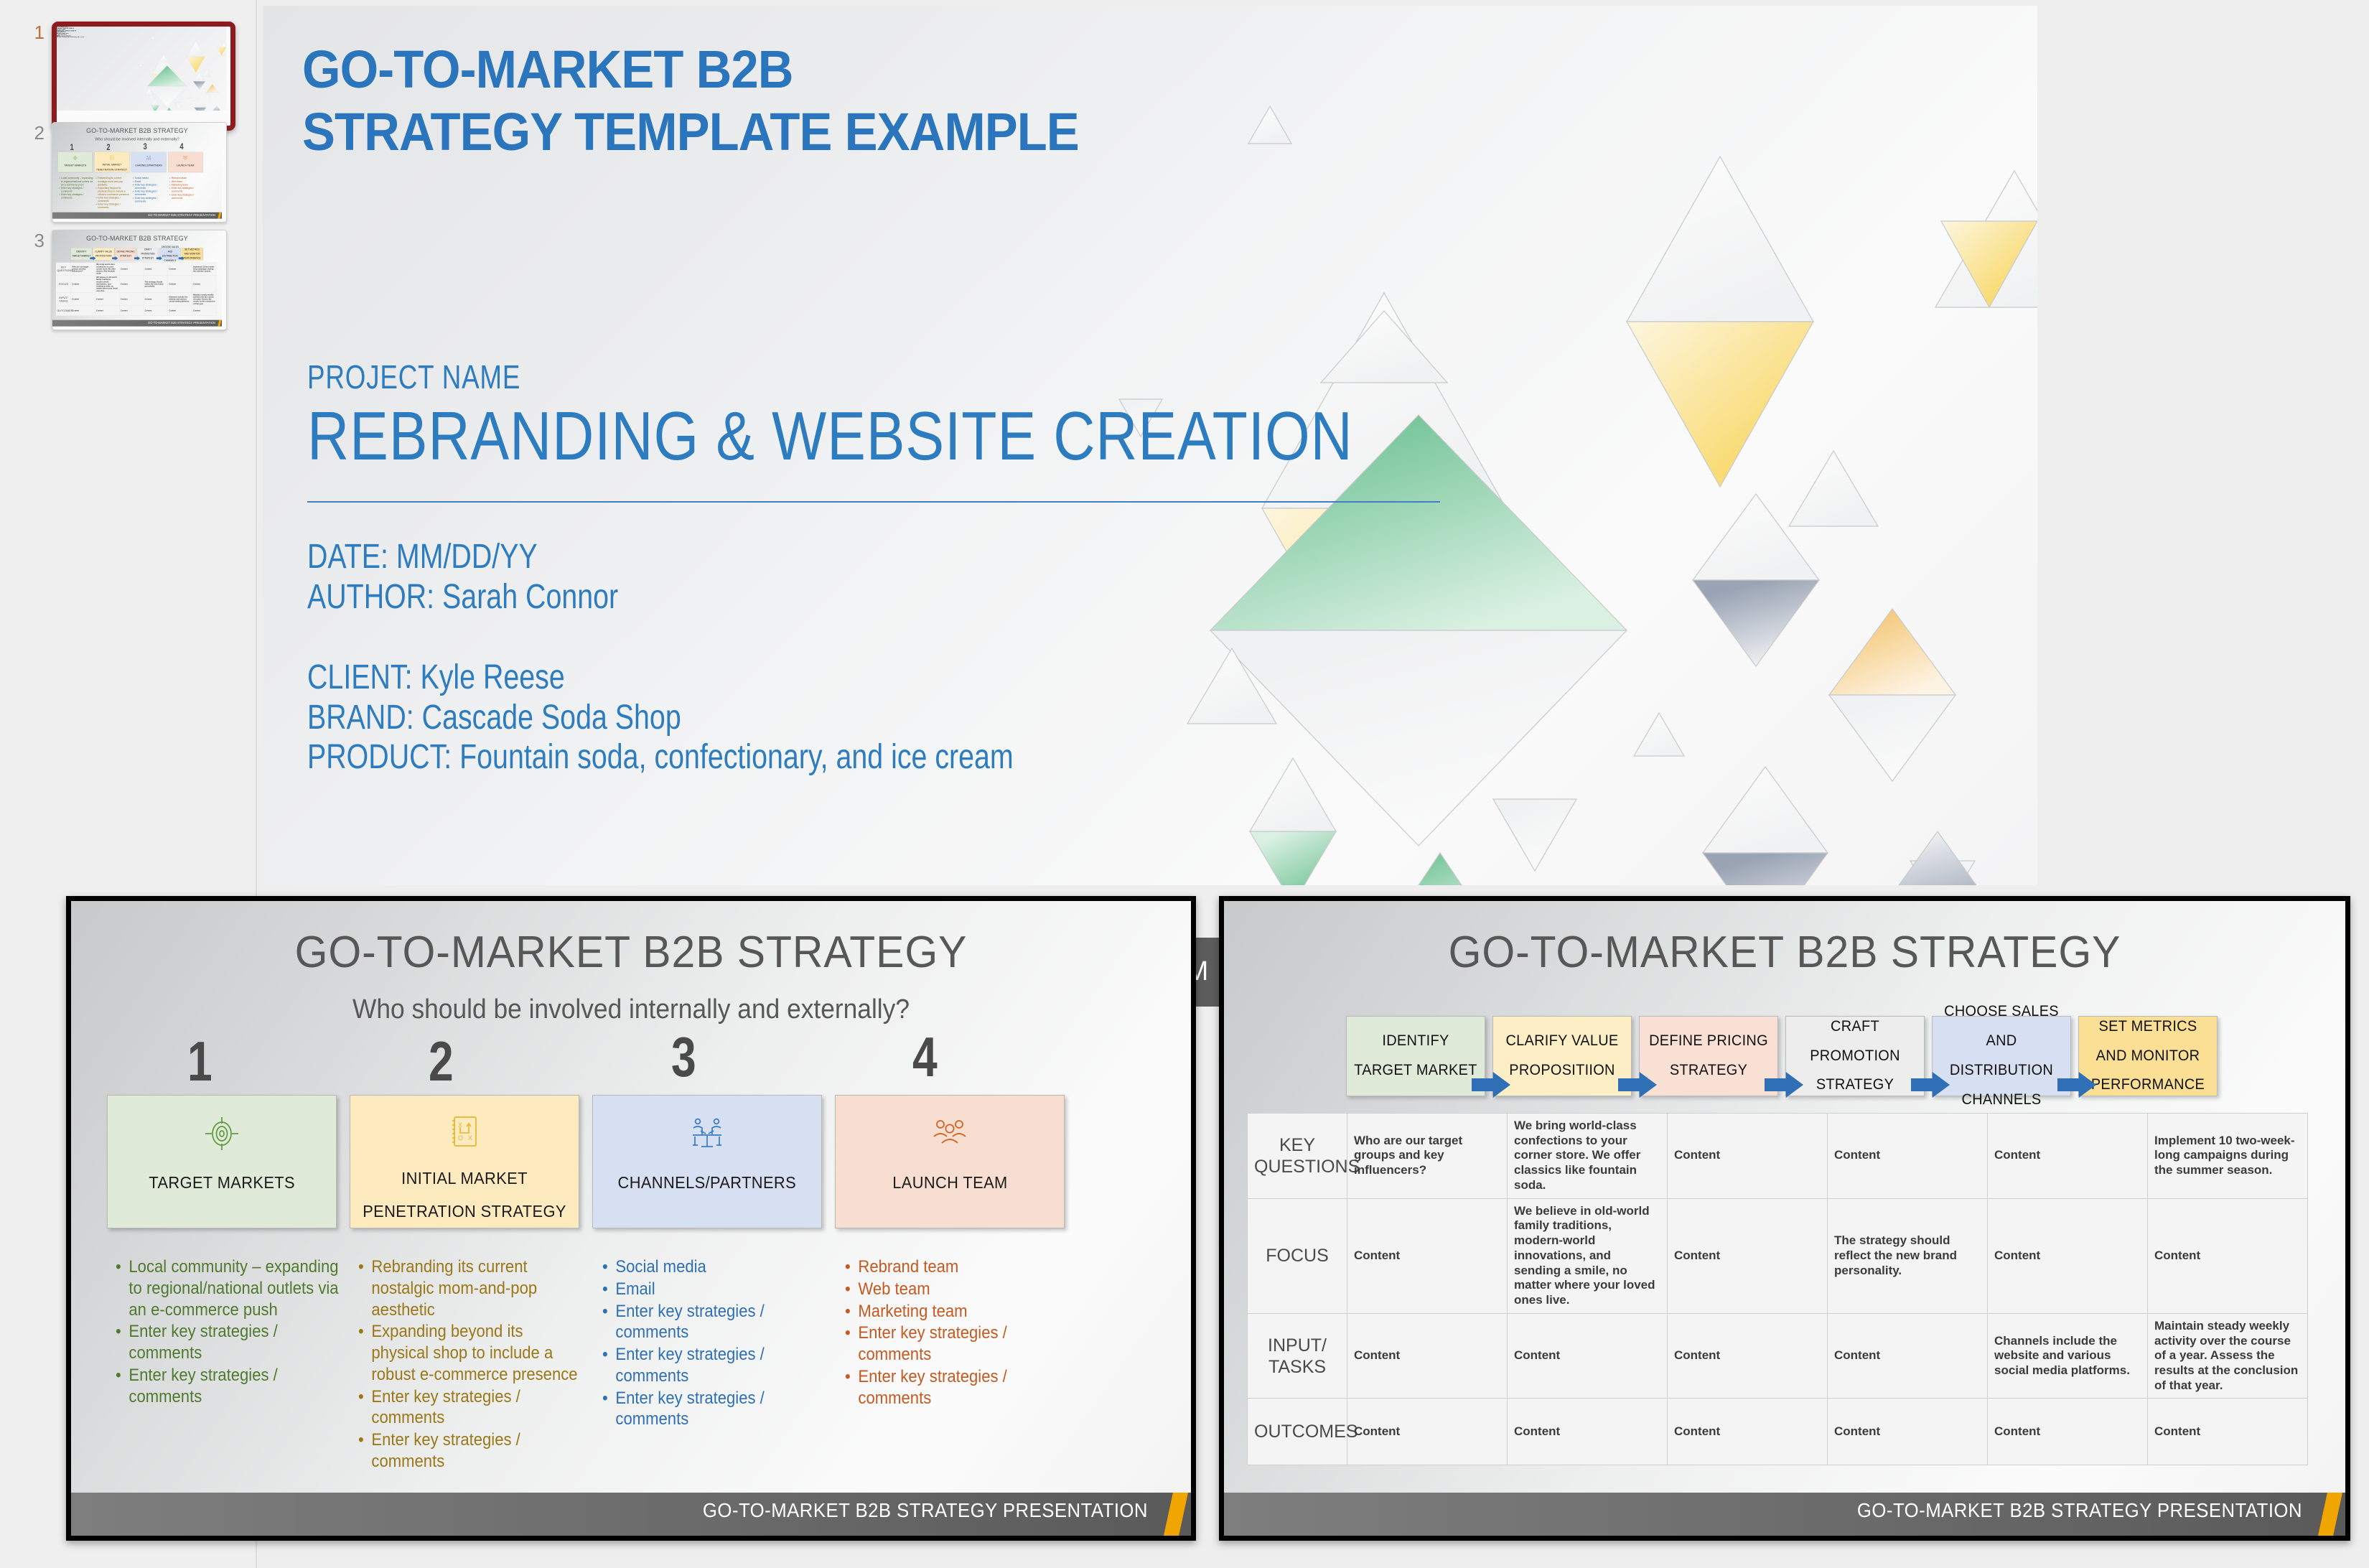  Describe the element at coordinates (181, 215) in the screenshot. I see `slide-2-footer-text: GO-TO-MARKET B2B STRATEGY PRESENTATION` at that location.